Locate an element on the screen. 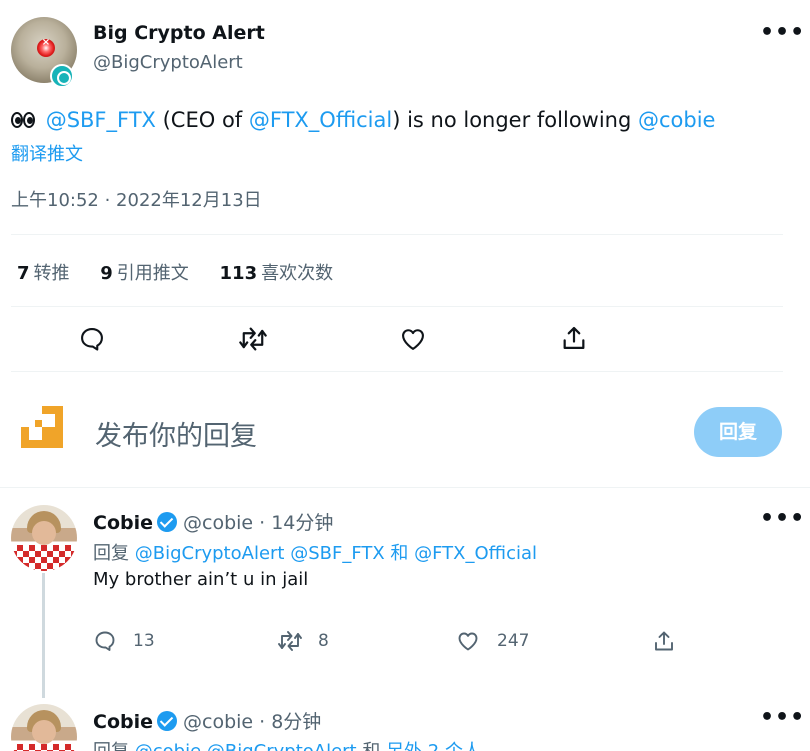 The height and width of the screenshot is (751, 810). mention-ftx: @FTX_Official is located at coordinates (320, 120).